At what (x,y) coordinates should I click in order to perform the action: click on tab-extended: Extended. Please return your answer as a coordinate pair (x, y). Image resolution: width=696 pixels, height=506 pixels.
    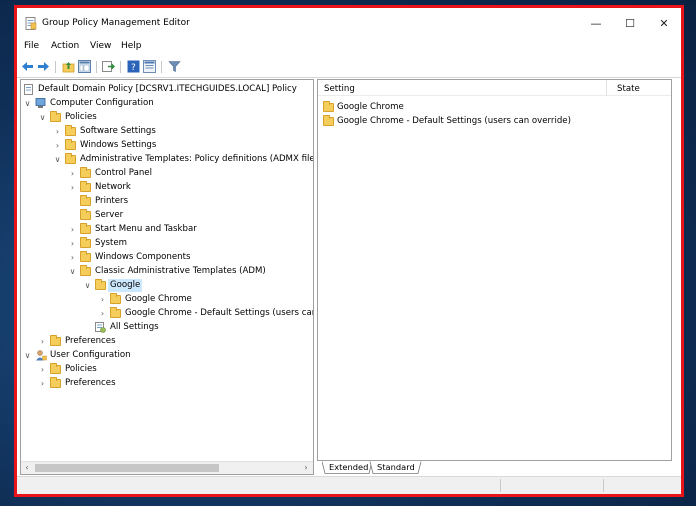
    Looking at the image, I should click on (348, 467).